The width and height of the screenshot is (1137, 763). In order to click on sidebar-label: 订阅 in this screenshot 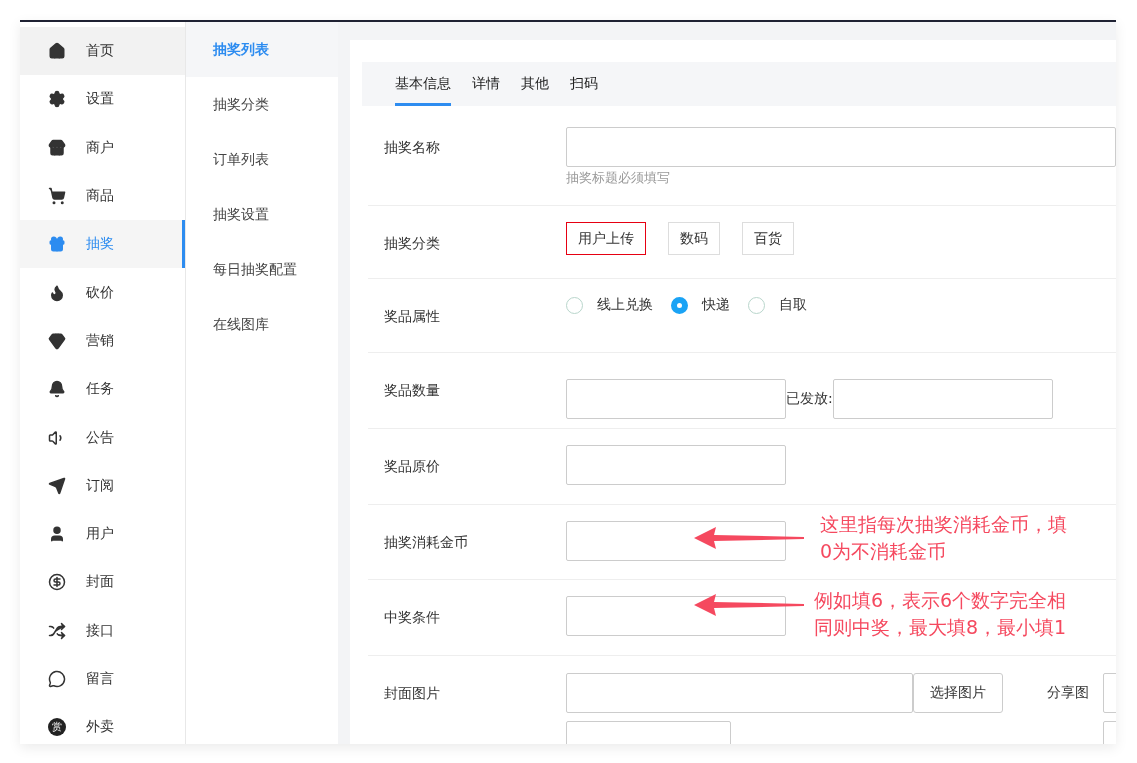, I will do `click(100, 485)`.